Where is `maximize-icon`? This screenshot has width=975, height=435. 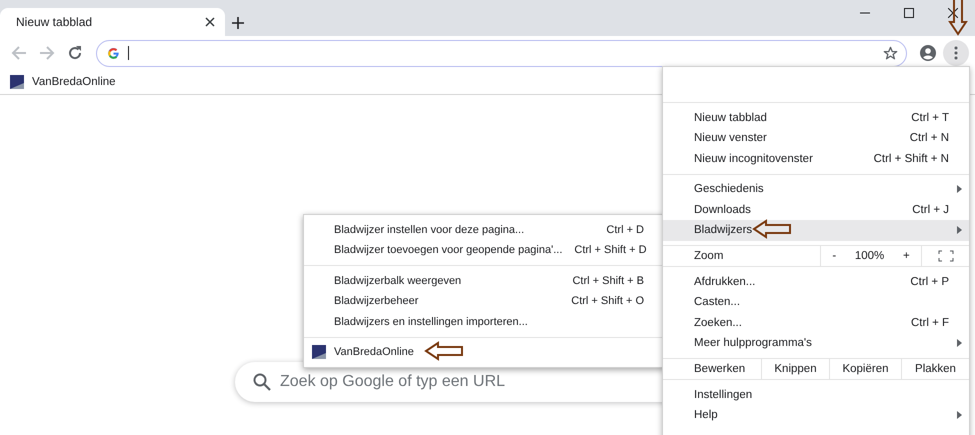
maximize-icon is located at coordinates (909, 13).